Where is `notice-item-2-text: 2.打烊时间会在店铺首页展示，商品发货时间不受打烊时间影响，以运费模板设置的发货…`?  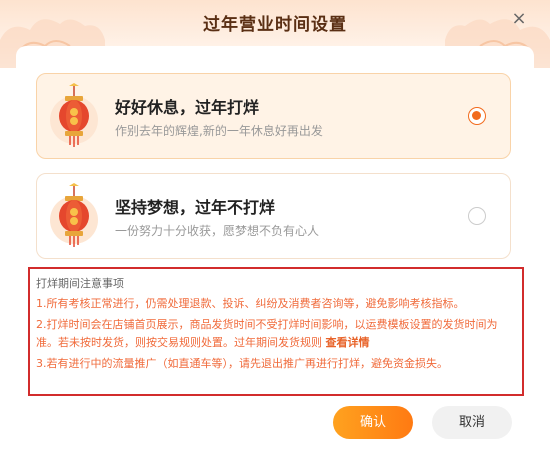
notice-item-2-text: 2.打烊时间会在店铺首页展示，商品发货时间不受打烊时间影响，以运费模板设置的发货… is located at coordinates (267, 333).